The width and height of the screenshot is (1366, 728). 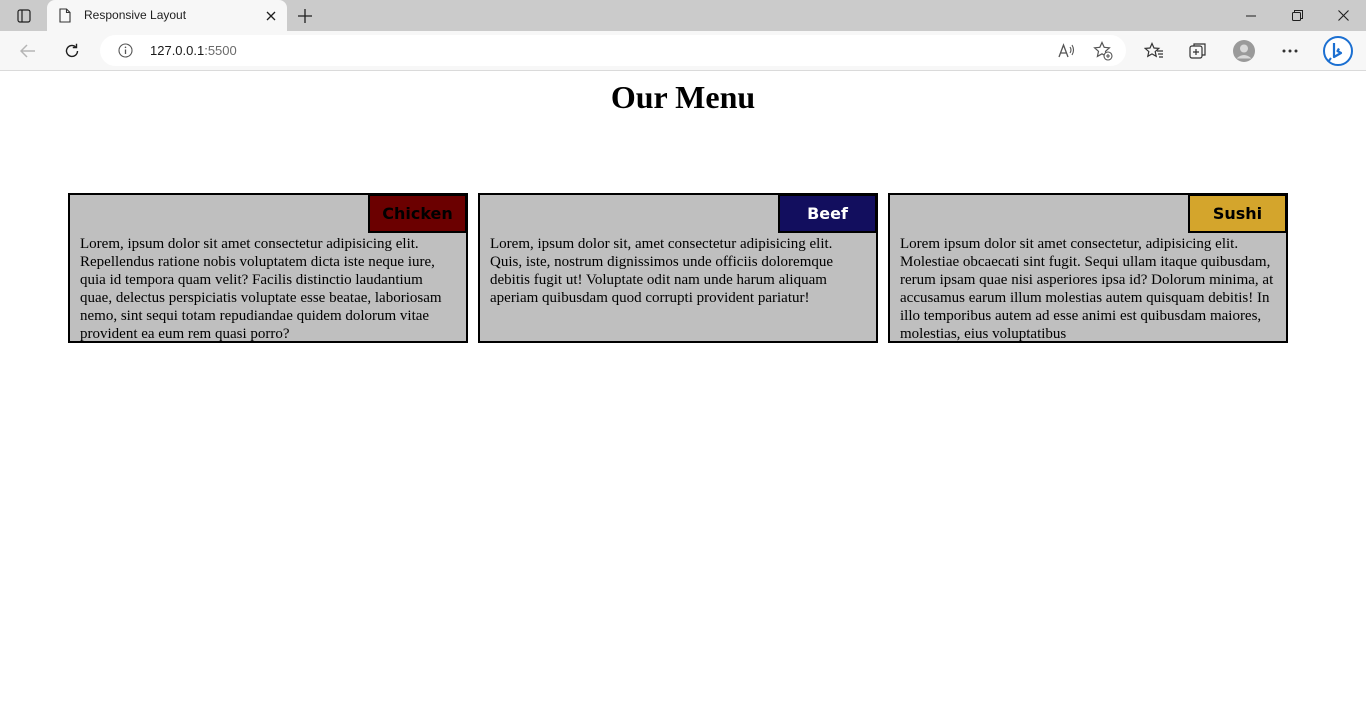 I want to click on close-window-button, so click(x=1343, y=15).